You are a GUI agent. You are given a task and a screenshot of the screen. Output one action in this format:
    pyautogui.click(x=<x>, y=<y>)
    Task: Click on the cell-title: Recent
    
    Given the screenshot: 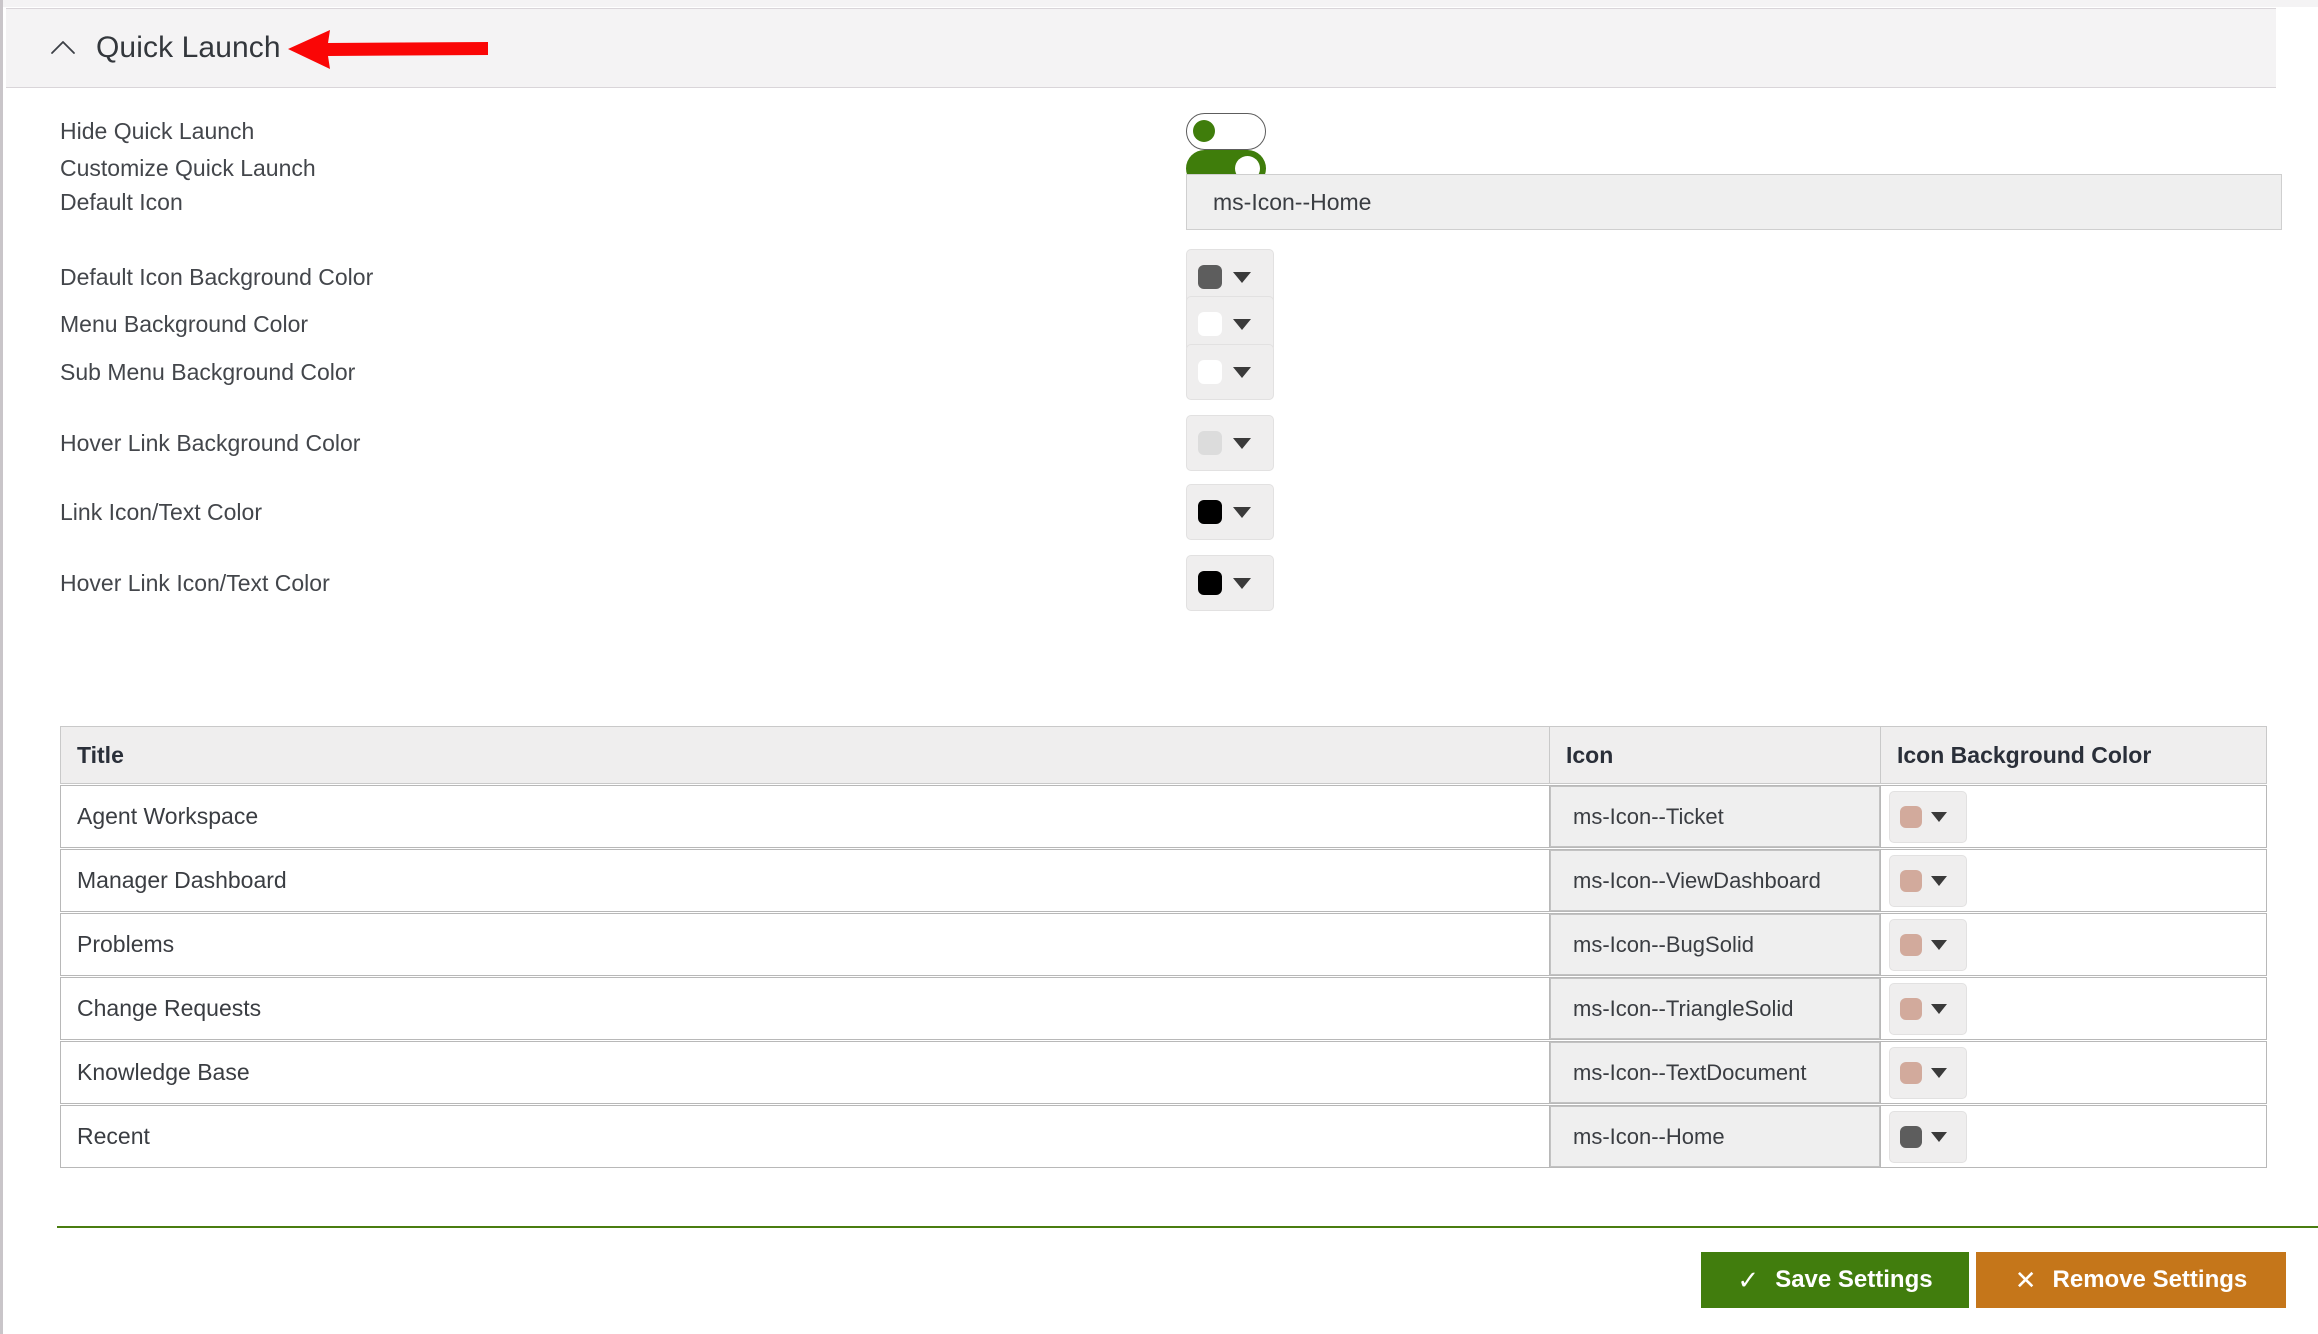 What is the action you would take?
    pyautogui.click(x=805, y=1136)
    